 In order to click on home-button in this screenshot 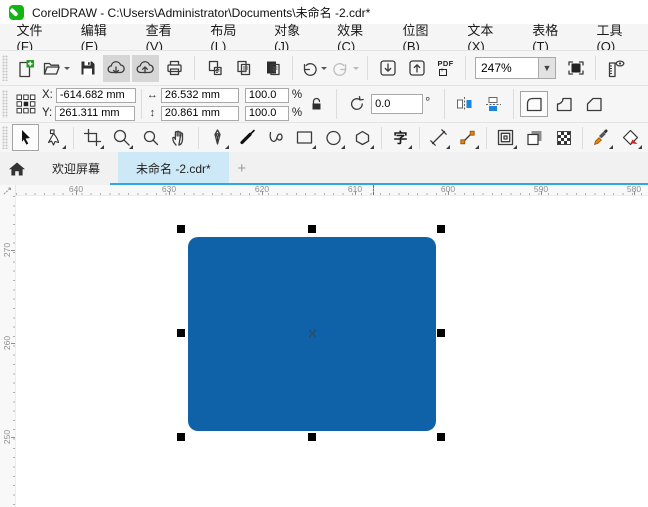, I will do `click(17, 168)`.